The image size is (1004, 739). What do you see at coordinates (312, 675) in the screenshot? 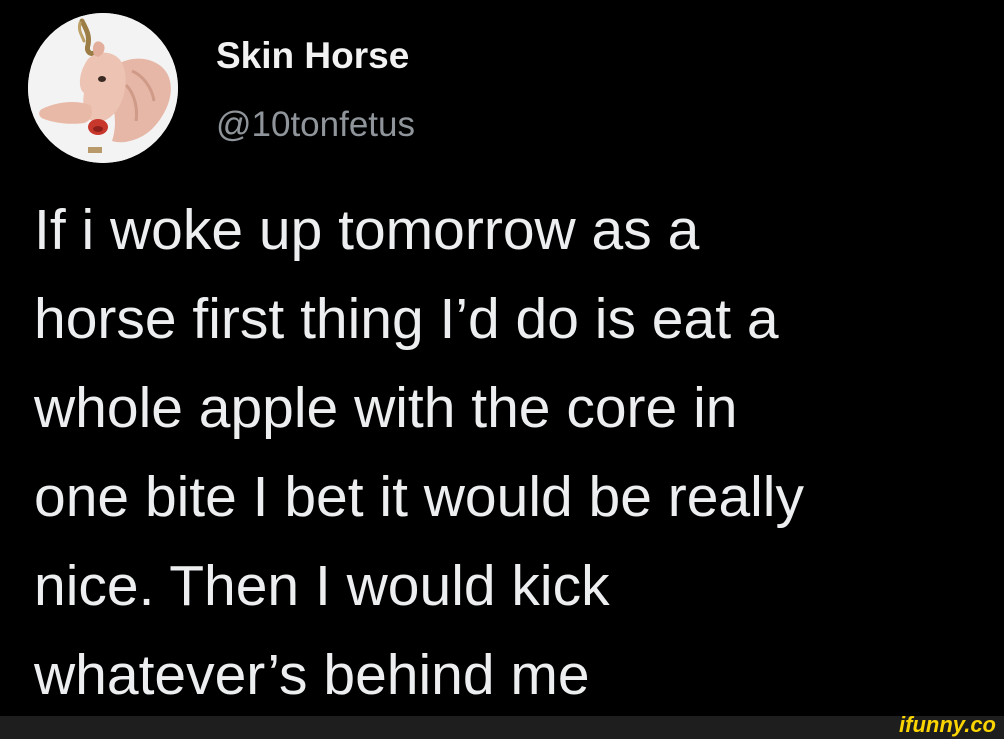
I see `tweet-text-line: whatever’s behind me` at bounding box center [312, 675].